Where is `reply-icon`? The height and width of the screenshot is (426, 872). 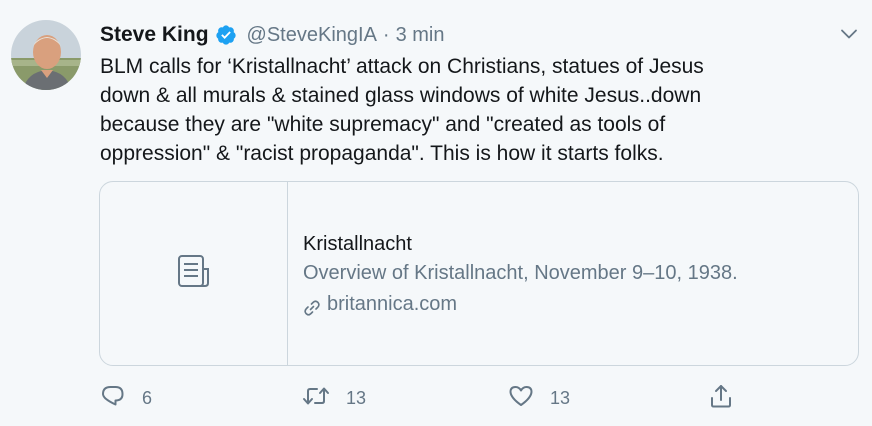 reply-icon is located at coordinates (113, 398).